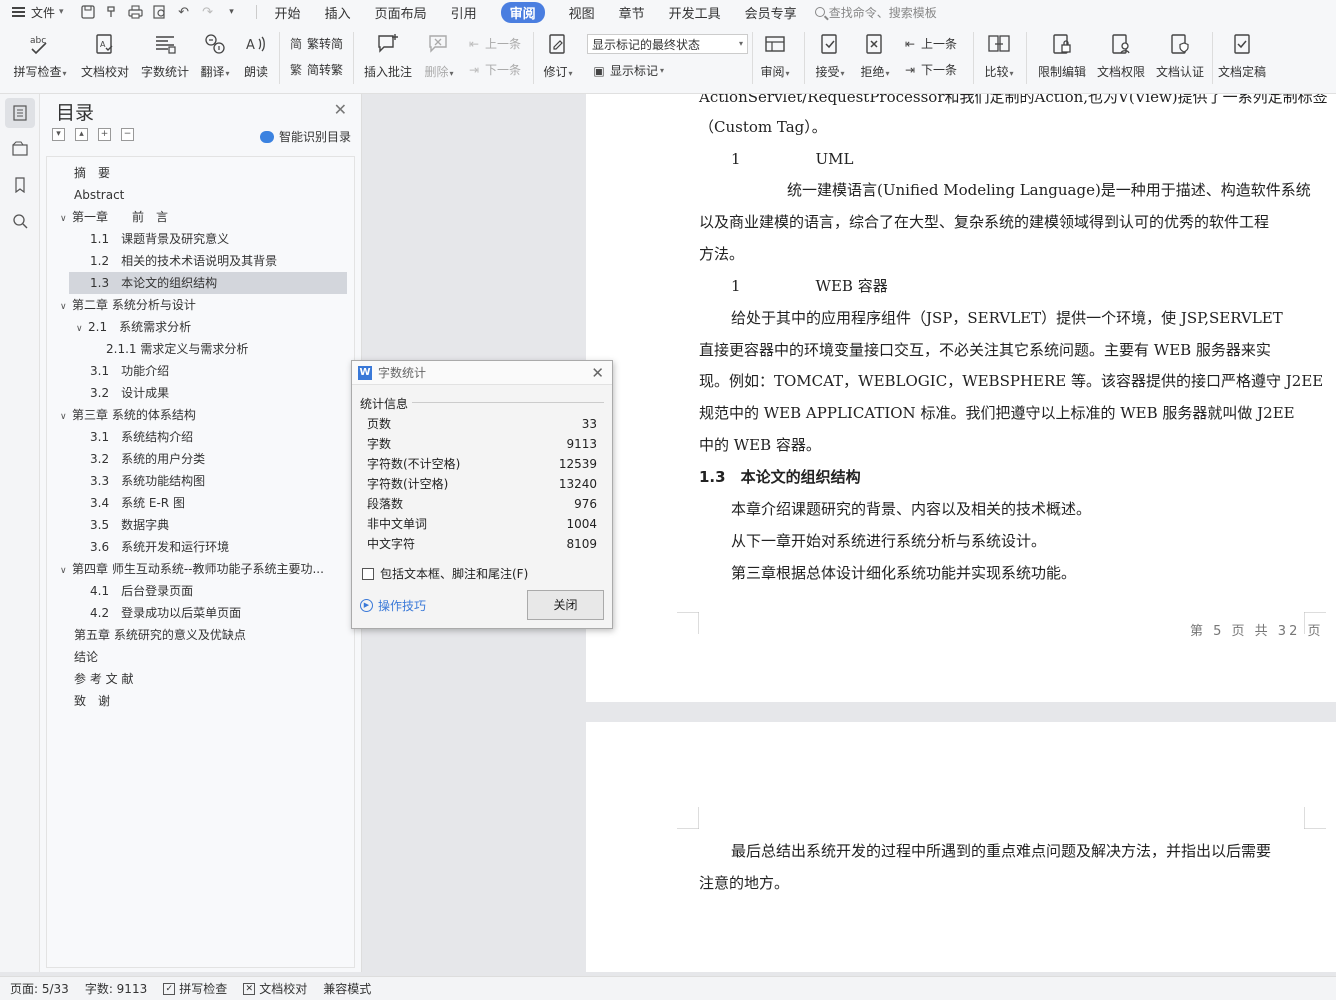 Image resolution: width=1336 pixels, height=1000 pixels. What do you see at coordinates (830, 52) in the screenshot?
I see `accept-button: 接受▾` at bounding box center [830, 52].